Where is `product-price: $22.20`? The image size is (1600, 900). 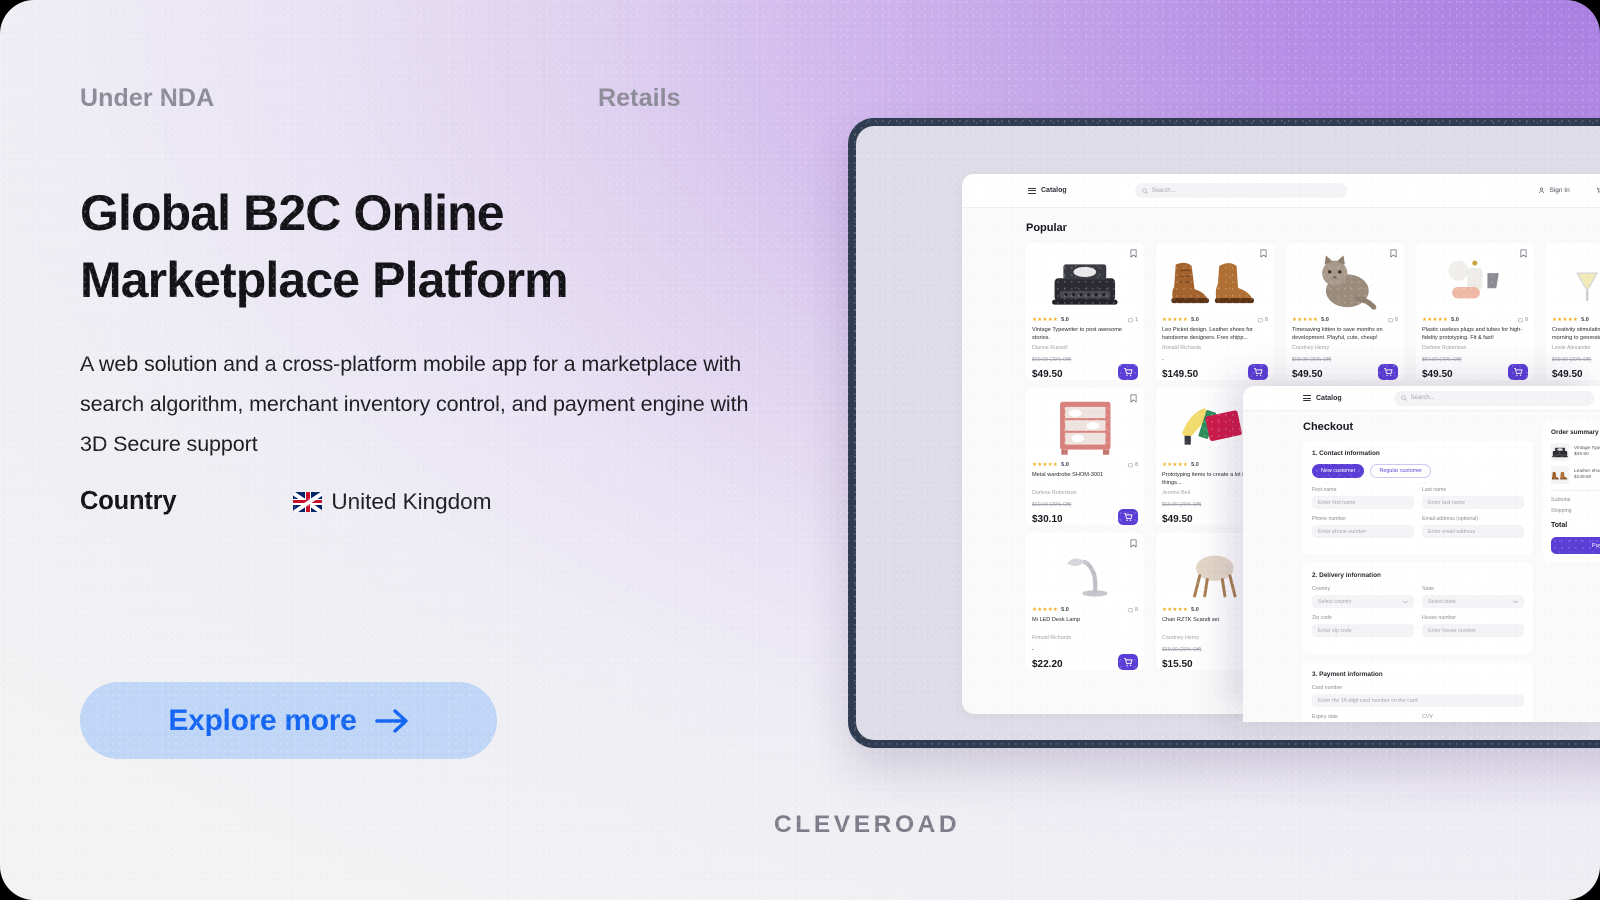
product-price: $22.20 is located at coordinates (1047, 664).